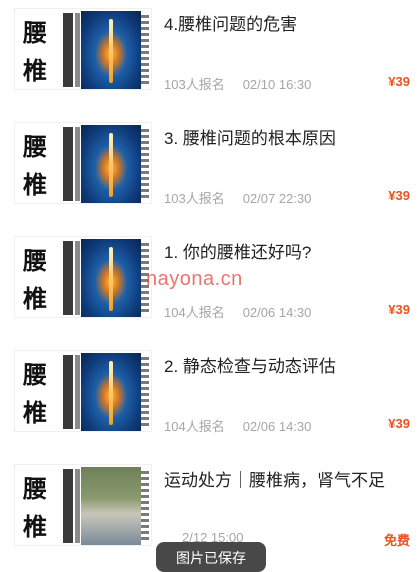 The width and height of the screenshot is (420, 572). Describe the element at coordinates (396, 540) in the screenshot. I see `course-price: 免费` at that location.